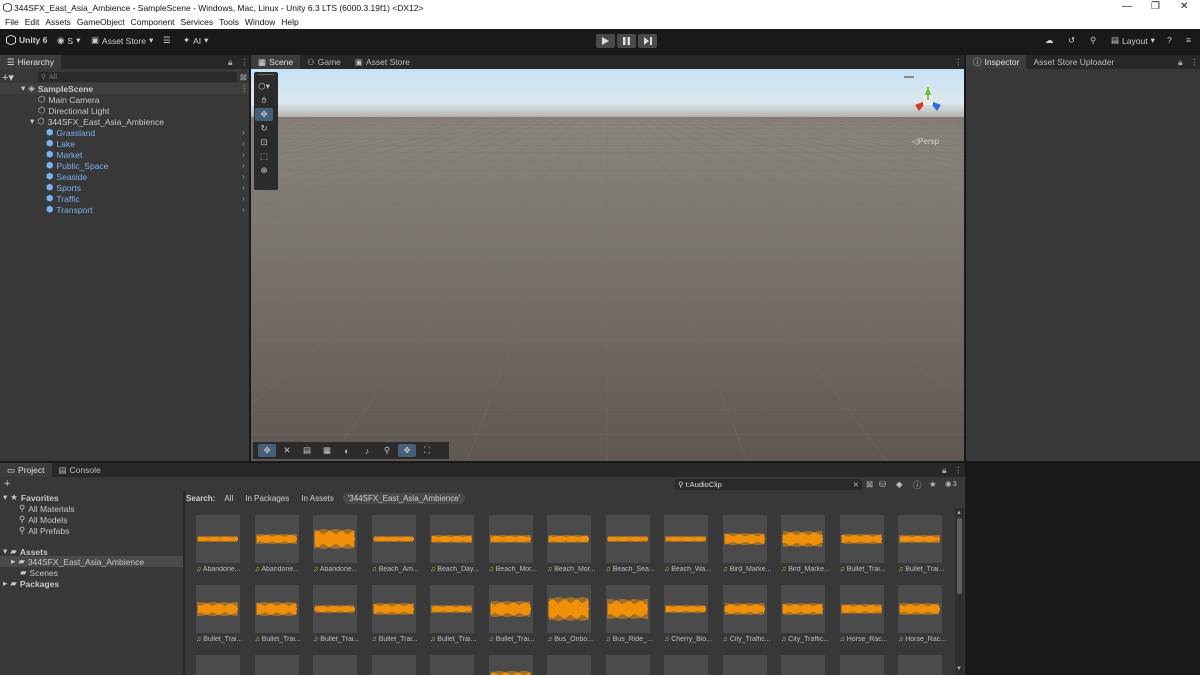 This screenshot has height=675, width=1200. Describe the element at coordinates (1155, 6) in the screenshot. I see `restore-button: ❐` at that location.